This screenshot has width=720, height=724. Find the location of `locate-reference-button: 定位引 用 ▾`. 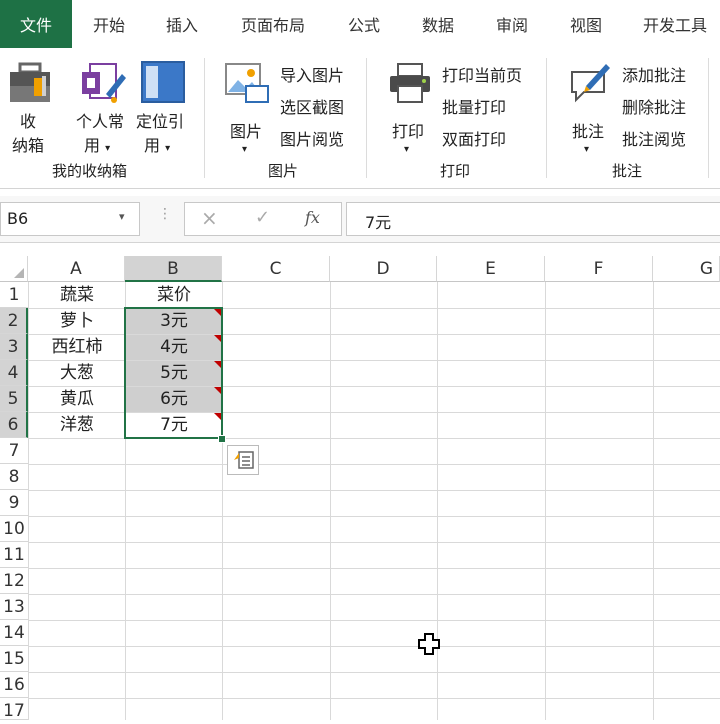

locate-reference-button: 定位引 用 ▾ is located at coordinates (164, 106).